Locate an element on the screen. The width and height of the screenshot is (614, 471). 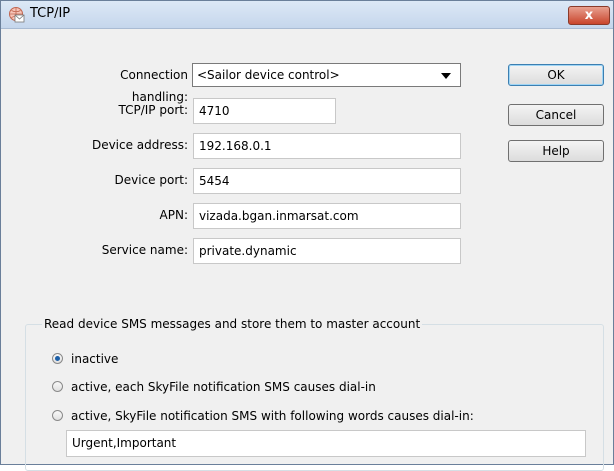
window-title: TCP/IP is located at coordinates (50, 13).